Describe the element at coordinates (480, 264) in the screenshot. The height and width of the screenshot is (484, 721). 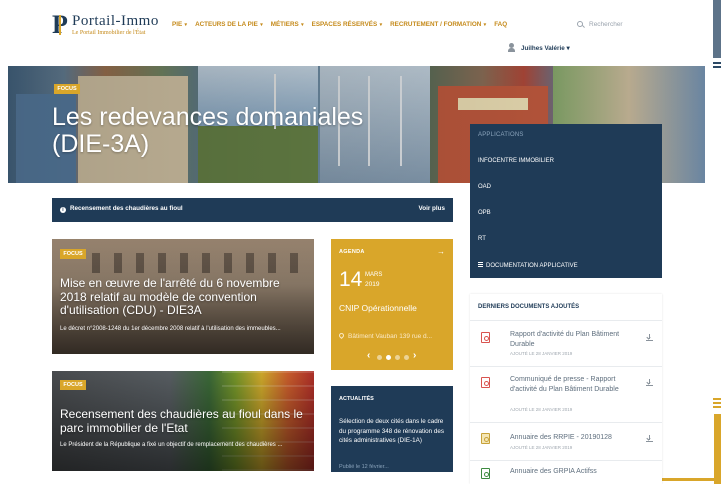
I see `list-icon` at that location.